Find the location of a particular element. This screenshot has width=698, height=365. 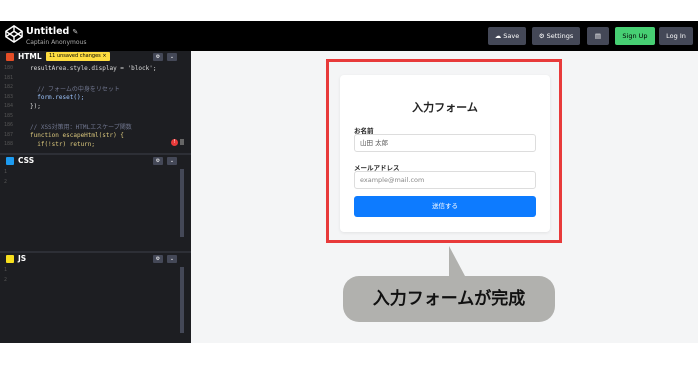

email-input: example@mail.com is located at coordinates (445, 180).